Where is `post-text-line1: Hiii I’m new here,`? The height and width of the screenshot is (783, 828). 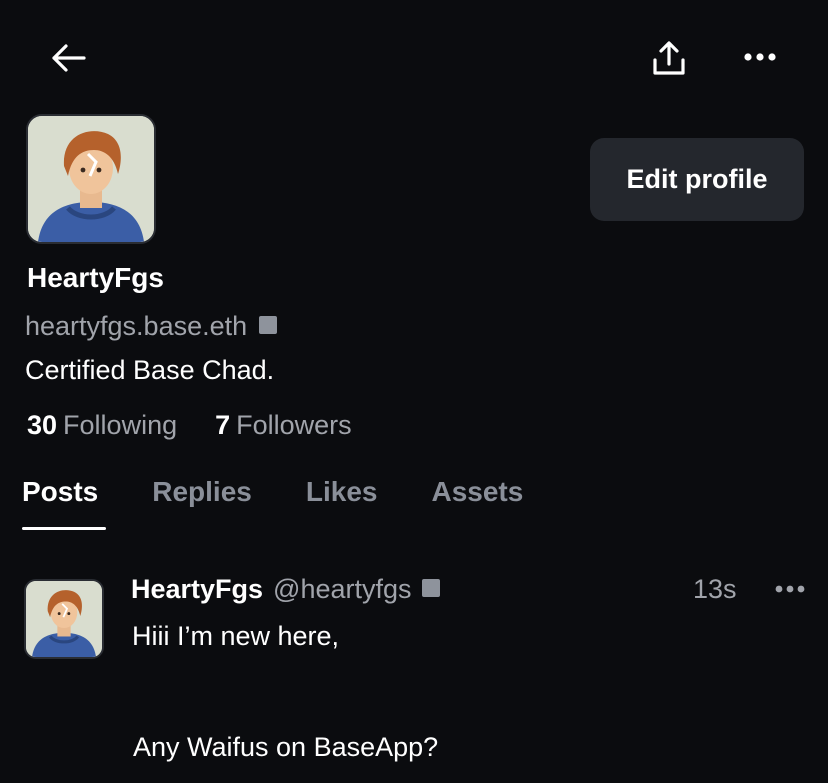
post-text-line1: Hiii I’m new here, is located at coordinates (236, 636).